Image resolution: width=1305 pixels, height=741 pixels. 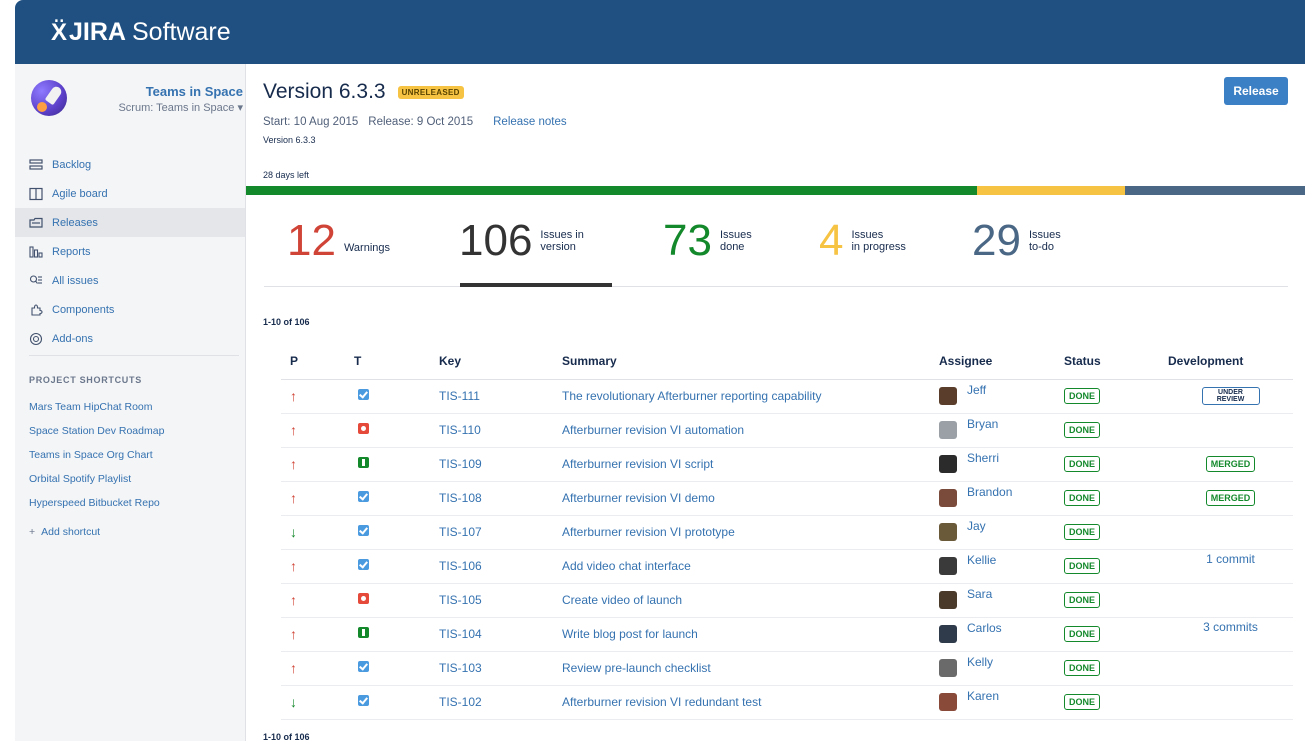 What do you see at coordinates (130, 164) in the screenshot?
I see `sidebar-item-backlog: Backlog` at bounding box center [130, 164].